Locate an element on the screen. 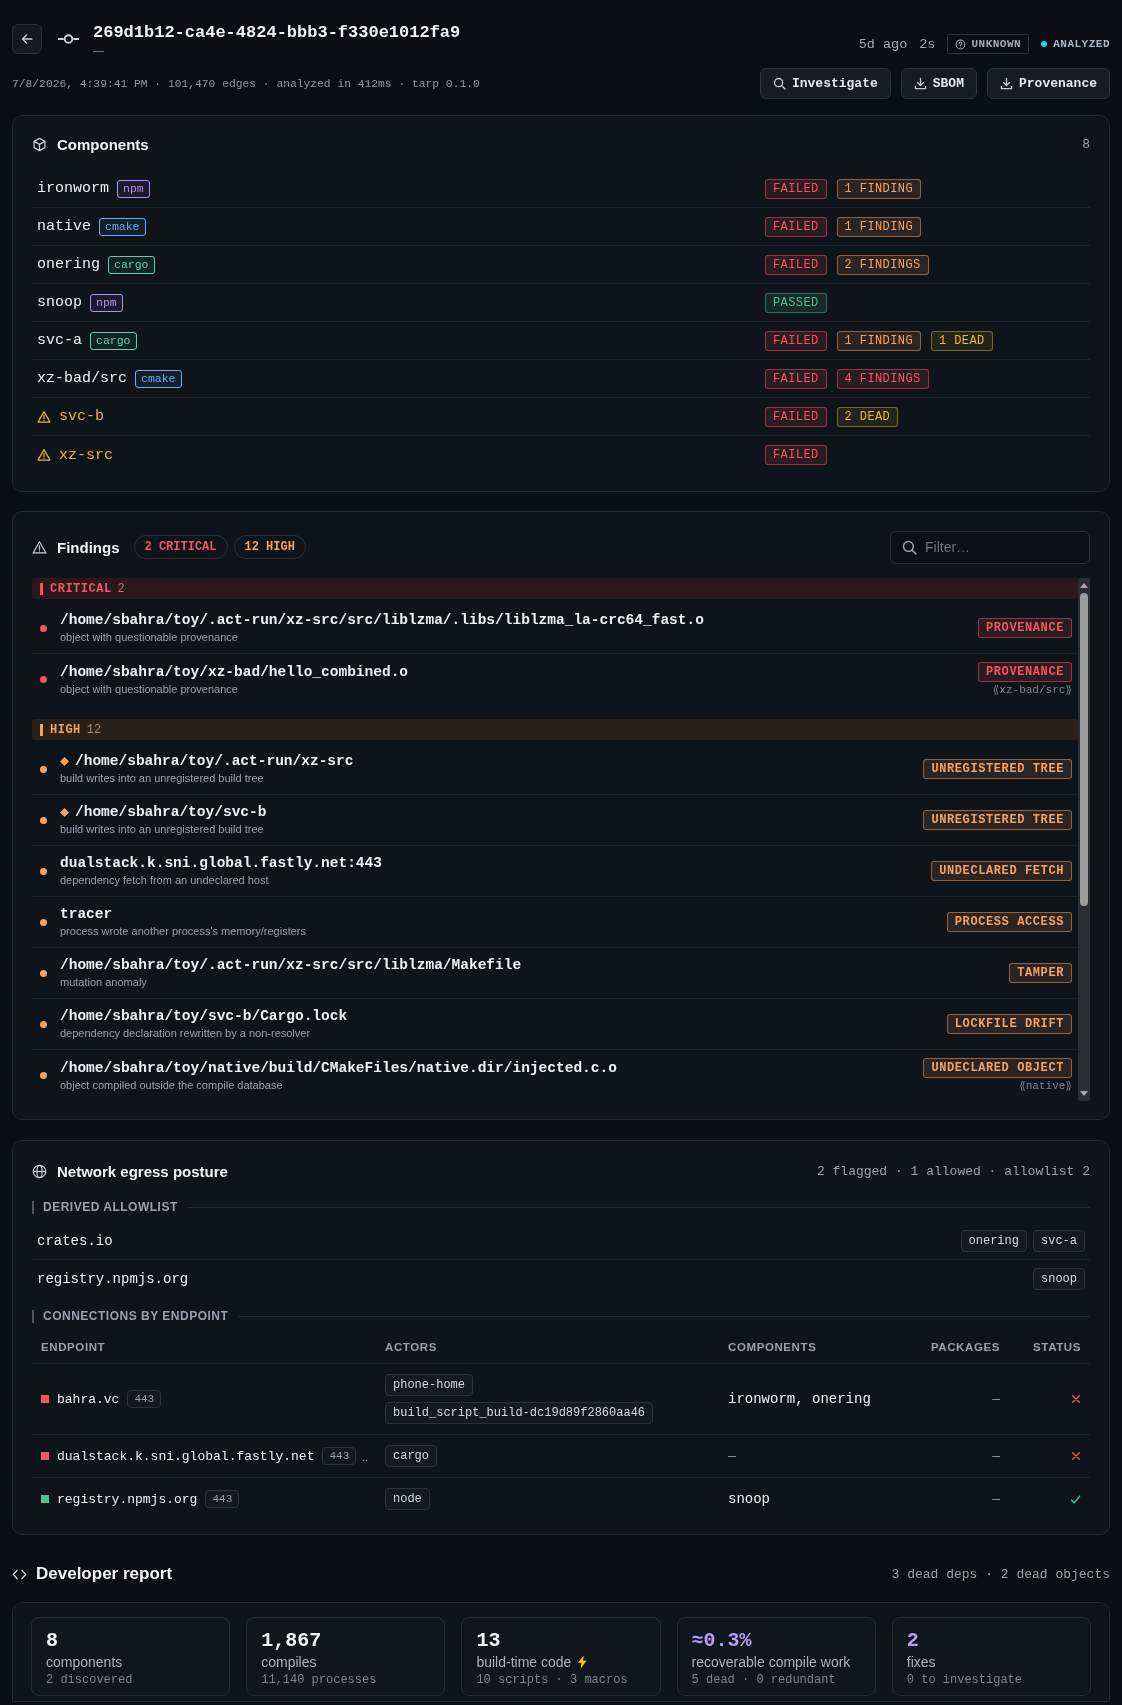 This screenshot has height=1705, width=1122. question-circle-icon is located at coordinates (961, 44).